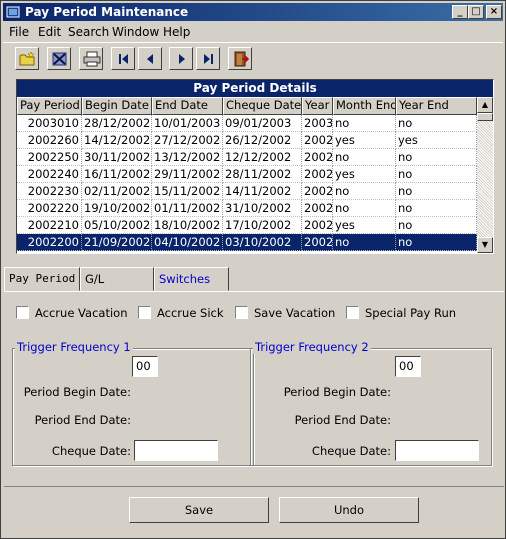 The height and width of the screenshot is (539, 506). I want to click on accrue-vacation-checkbox: Accrue Vacation, so click(71, 313).